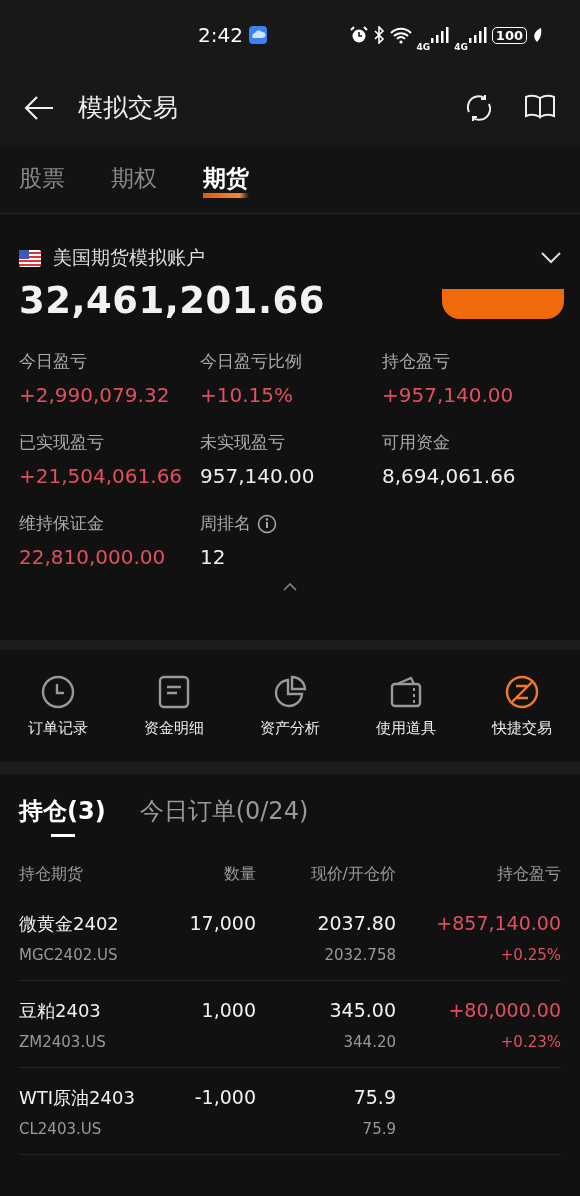 This screenshot has width=580, height=1196. Describe the element at coordinates (378, 1129) in the screenshot. I see `open-price: 75.9` at that location.